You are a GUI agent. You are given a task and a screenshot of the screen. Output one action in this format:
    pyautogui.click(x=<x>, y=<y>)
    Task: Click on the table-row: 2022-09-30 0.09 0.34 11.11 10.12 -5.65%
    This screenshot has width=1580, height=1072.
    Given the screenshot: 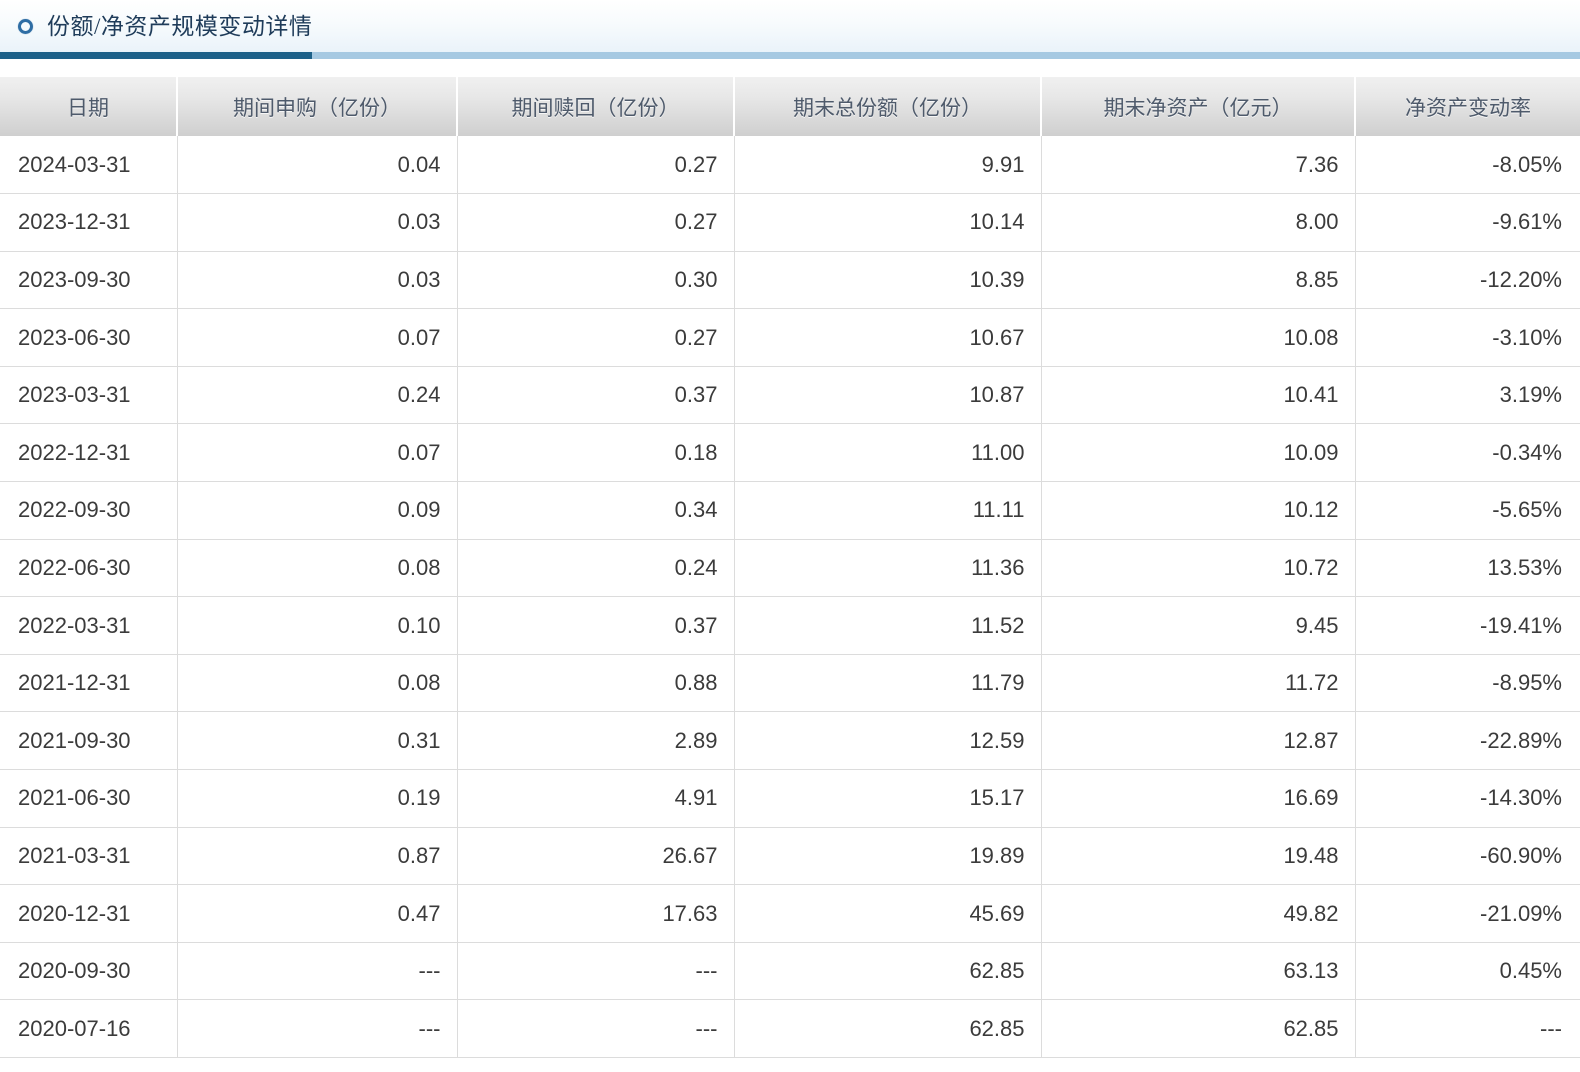 What is the action you would take?
    pyautogui.click(x=790, y=510)
    